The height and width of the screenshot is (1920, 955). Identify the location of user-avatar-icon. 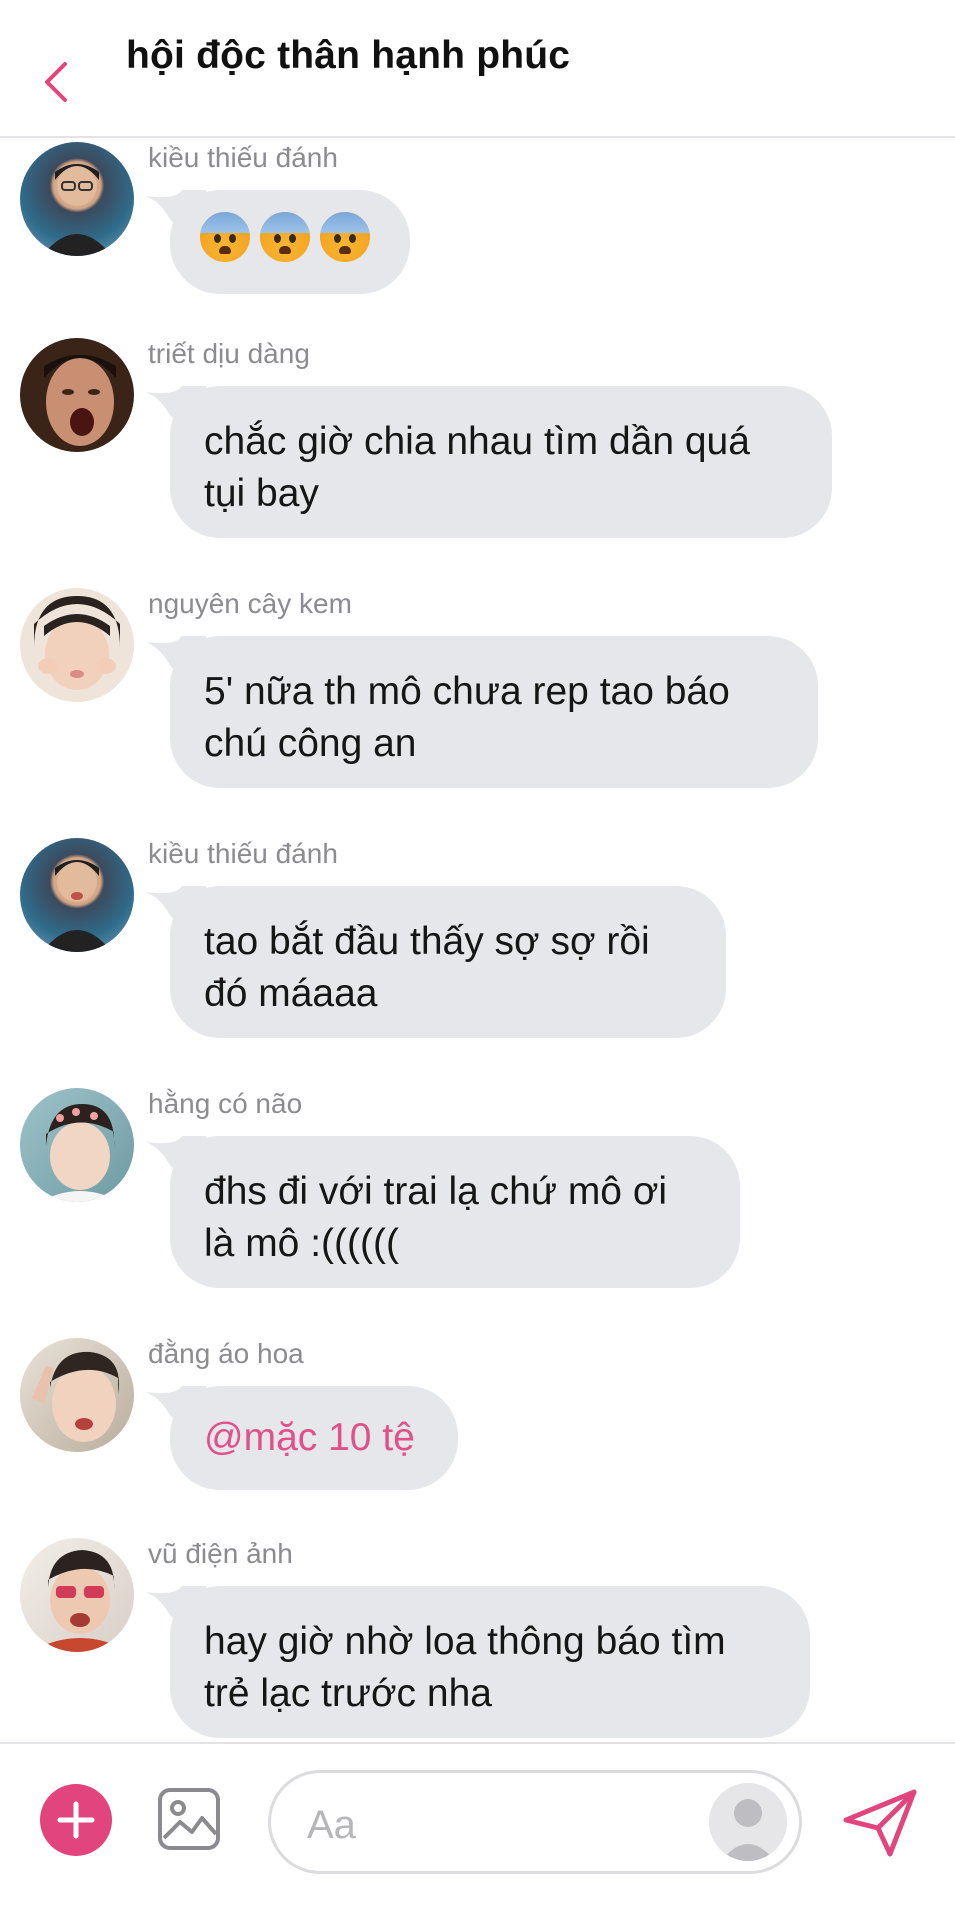
(748, 1822).